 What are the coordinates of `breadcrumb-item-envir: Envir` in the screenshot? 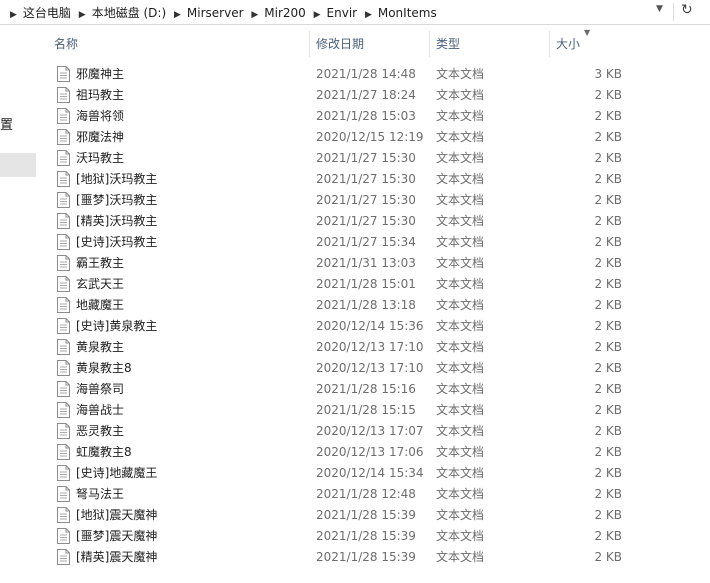 It's located at (342, 13).